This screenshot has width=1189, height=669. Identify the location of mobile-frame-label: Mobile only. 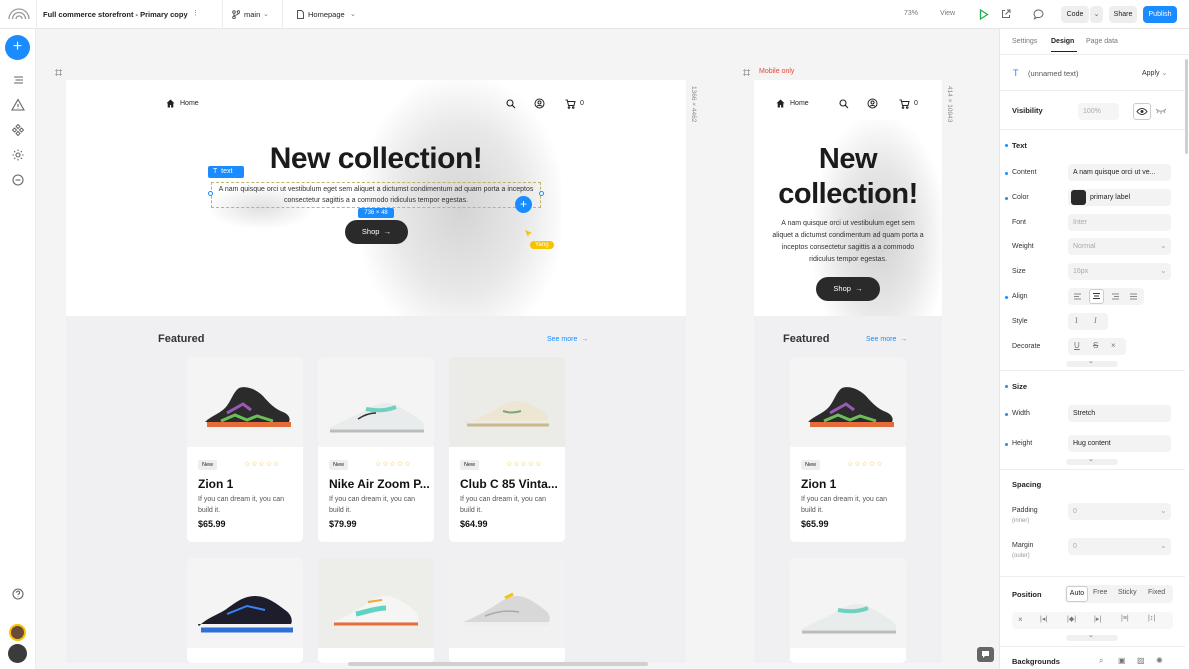
(777, 71).